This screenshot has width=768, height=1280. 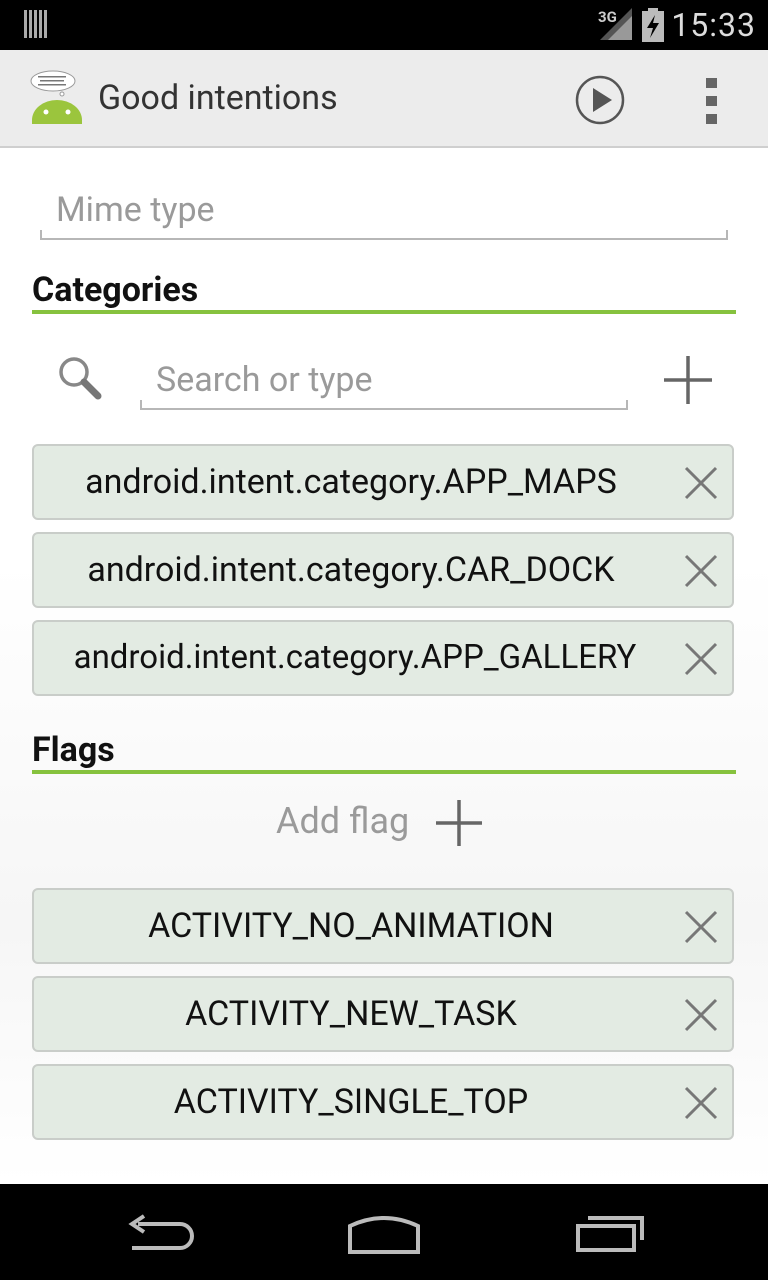 What do you see at coordinates (713, 25) in the screenshot?
I see `clock: 15:33` at bounding box center [713, 25].